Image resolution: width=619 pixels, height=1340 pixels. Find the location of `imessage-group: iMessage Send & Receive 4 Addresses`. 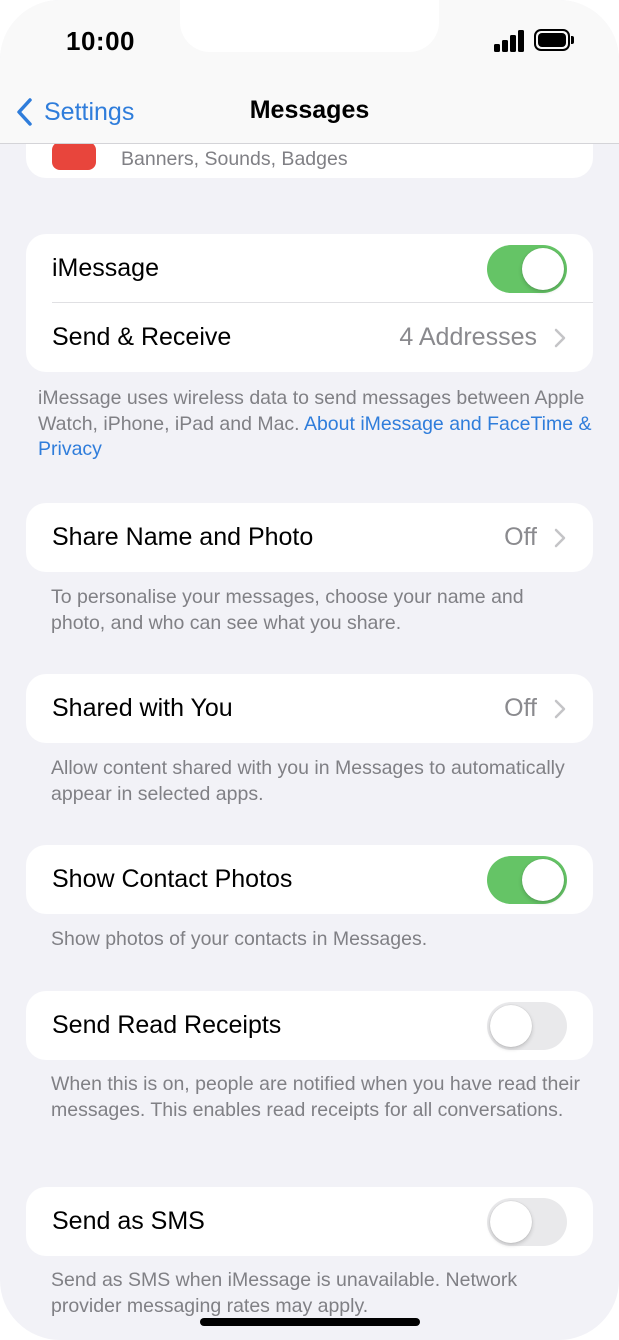

imessage-group: iMessage Send & Receive 4 Addresses is located at coordinates (309, 303).